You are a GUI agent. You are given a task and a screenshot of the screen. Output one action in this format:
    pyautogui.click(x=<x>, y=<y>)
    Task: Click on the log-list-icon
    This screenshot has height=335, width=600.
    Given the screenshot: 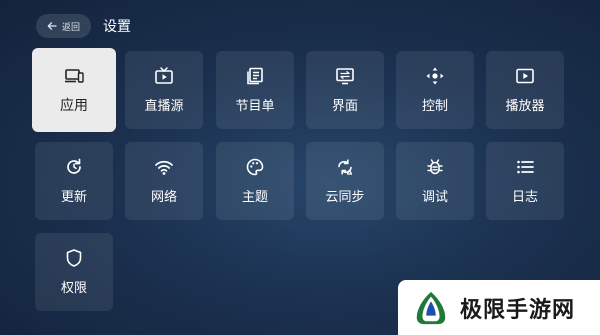 What is the action you would take?
    pyautogui.click(x=525, y=167)
    